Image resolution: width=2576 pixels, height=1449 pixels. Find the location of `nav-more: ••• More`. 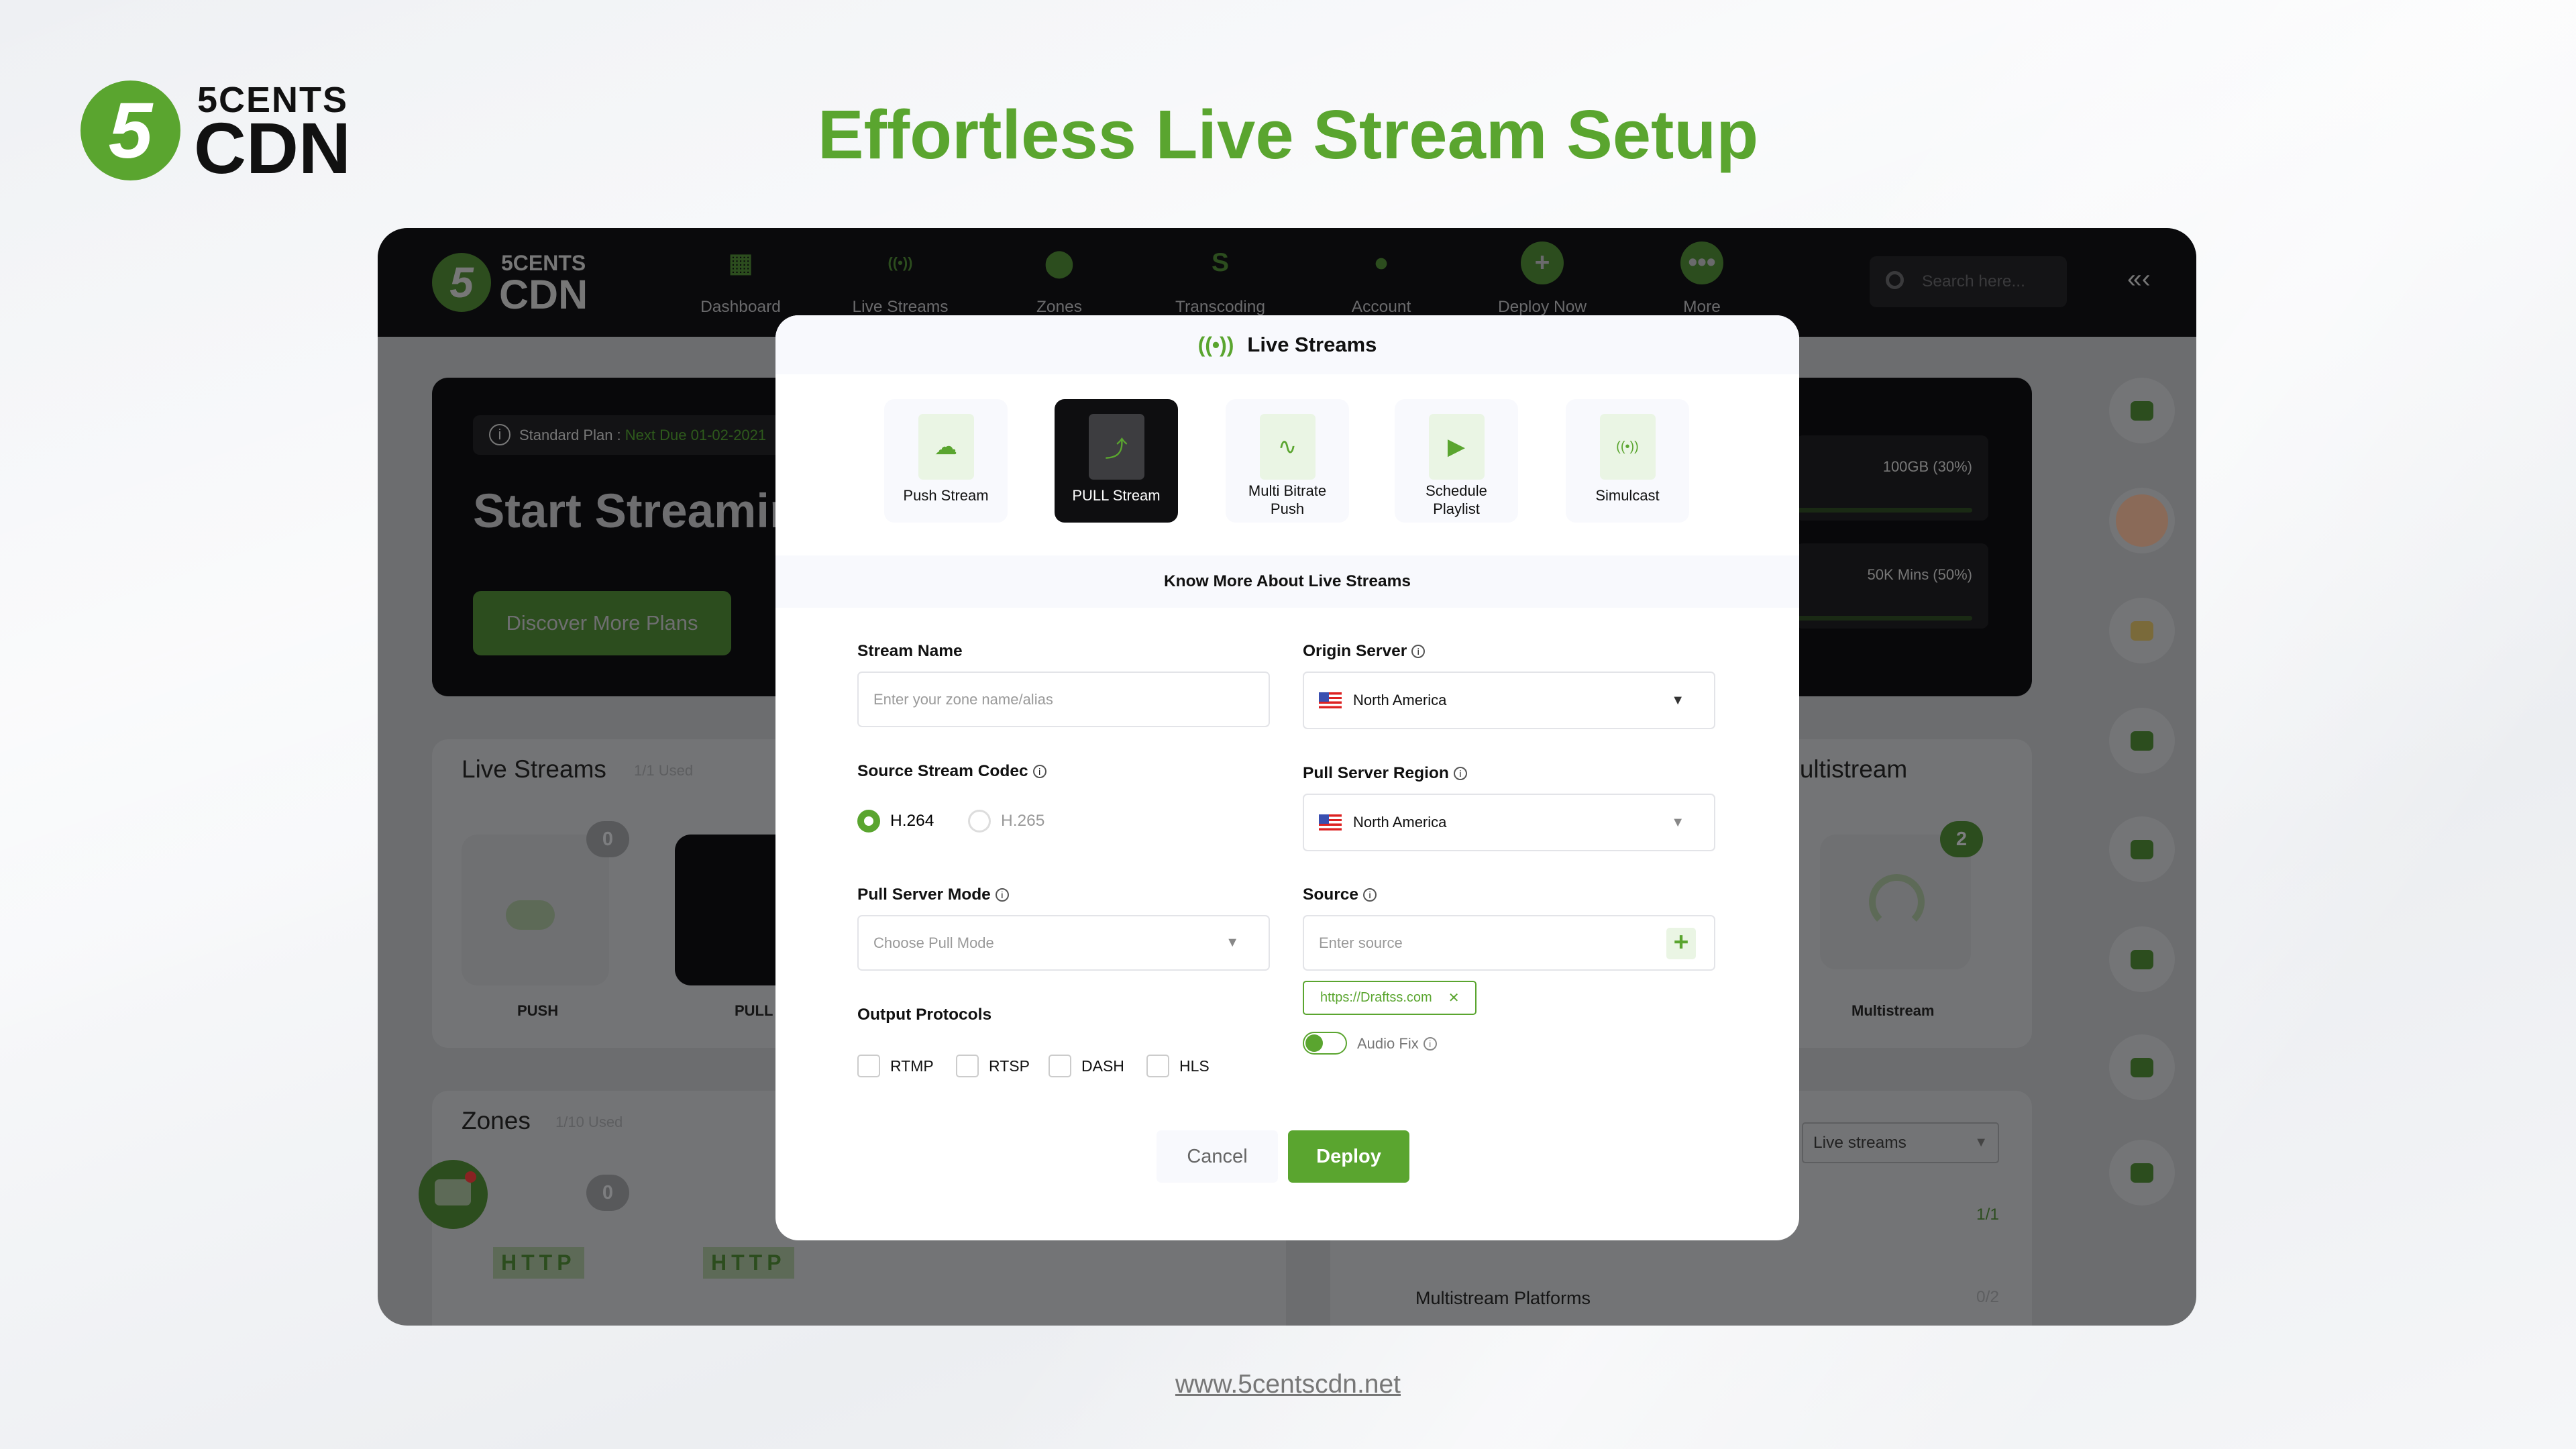

nav-more: ••• More is located at coordinates (1702, 279).